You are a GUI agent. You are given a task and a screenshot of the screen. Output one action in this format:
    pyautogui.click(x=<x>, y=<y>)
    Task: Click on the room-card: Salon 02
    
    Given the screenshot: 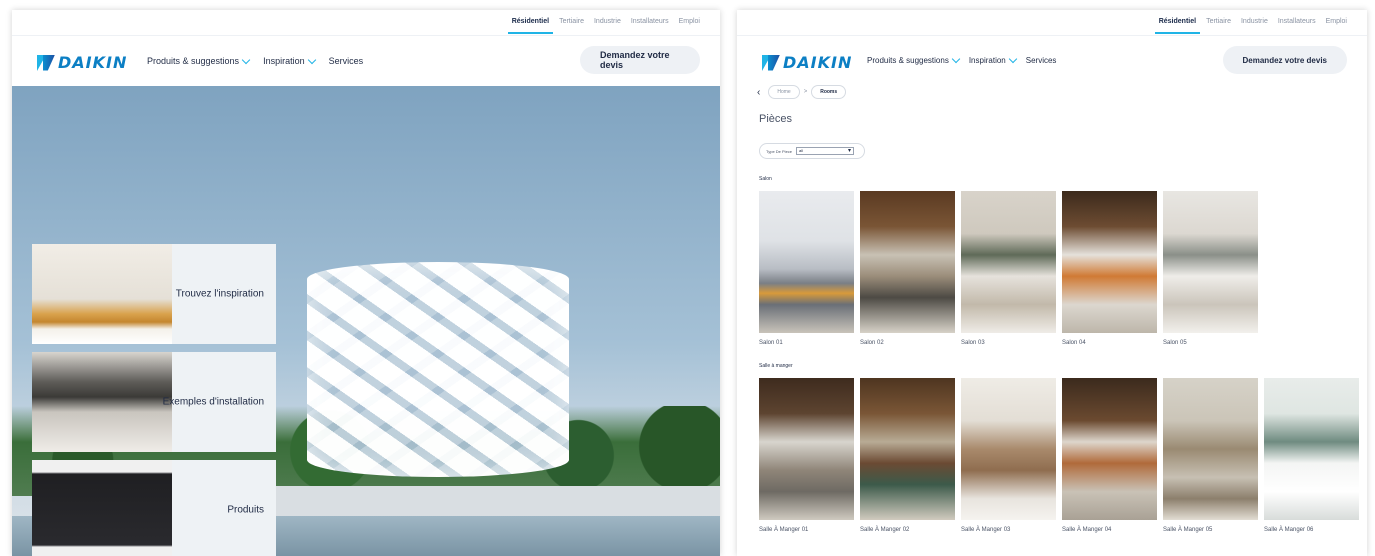 What is the action you would take?
    pyautogui.click(x=907, y=268)
    